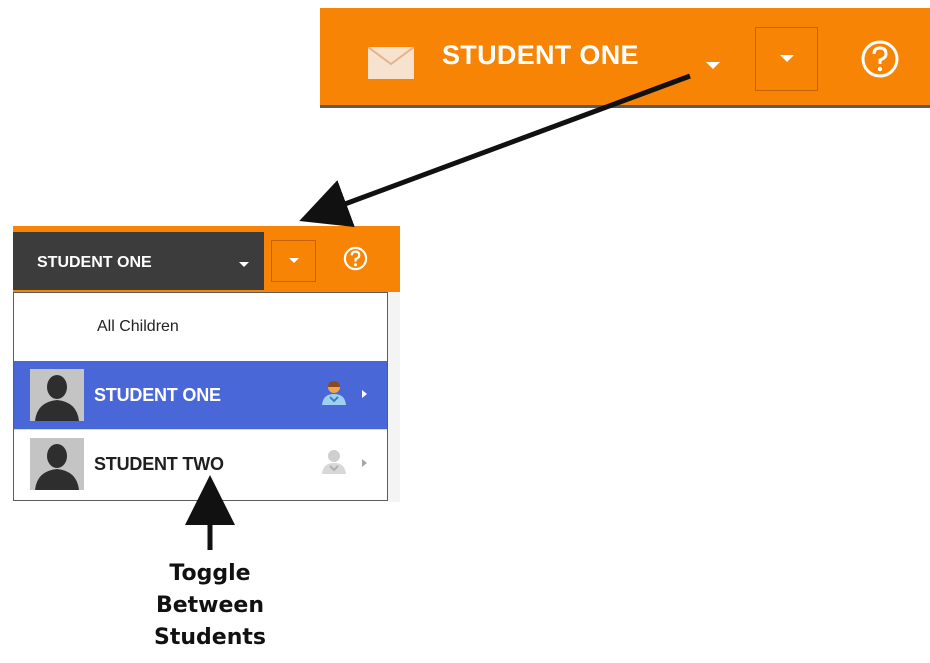 The image size is (930, 663). What do you see at coordinates (393, 397) in the screenshot?
I see `page-edge` at bounding box center [393, 397].